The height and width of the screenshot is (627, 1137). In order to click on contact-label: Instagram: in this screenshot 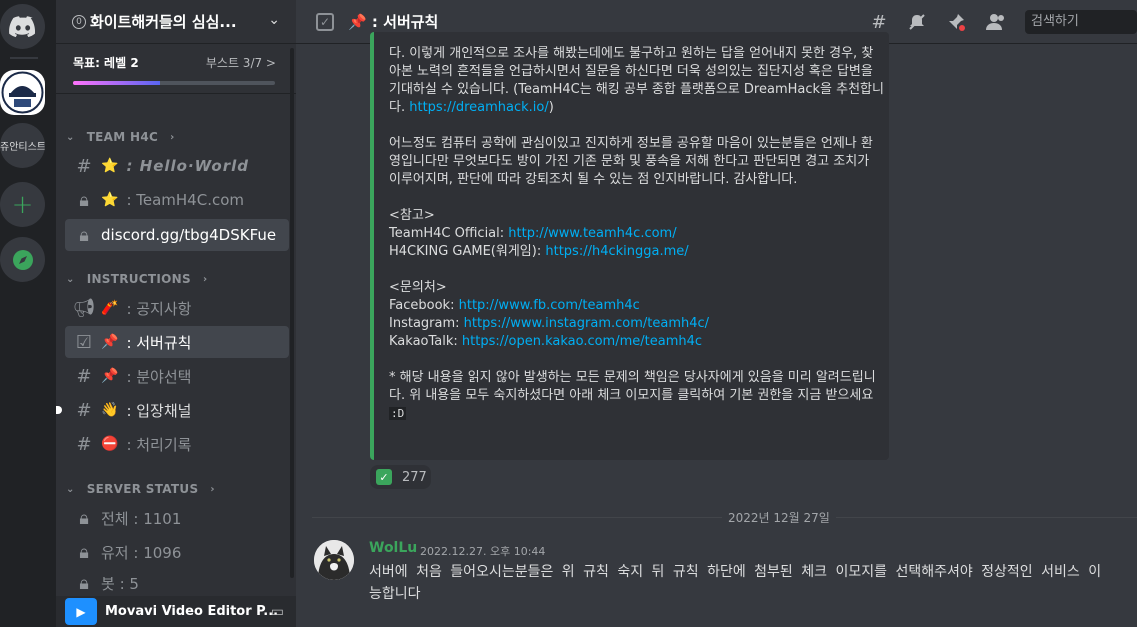, I will do `click(426, 323)`.